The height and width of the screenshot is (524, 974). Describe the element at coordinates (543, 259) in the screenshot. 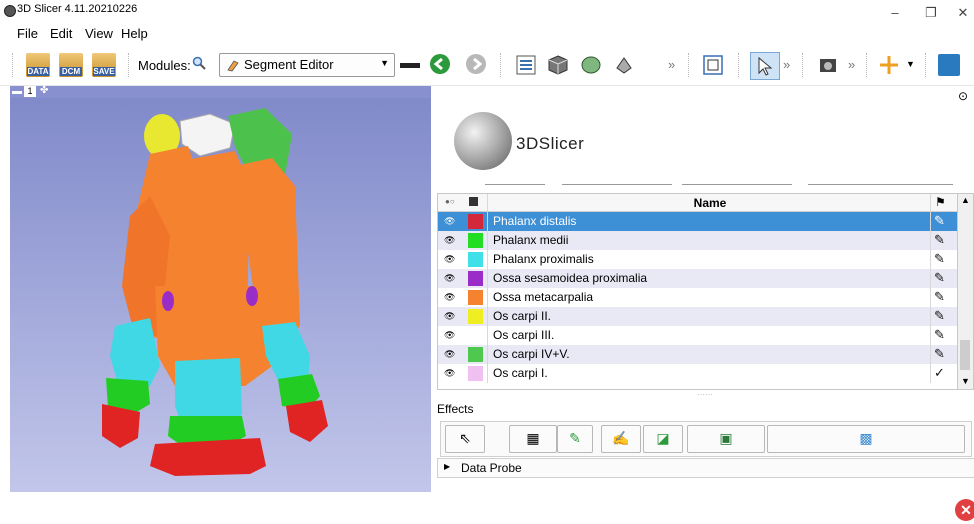

I see `segment-name: Phalanx proximalis` at that location.